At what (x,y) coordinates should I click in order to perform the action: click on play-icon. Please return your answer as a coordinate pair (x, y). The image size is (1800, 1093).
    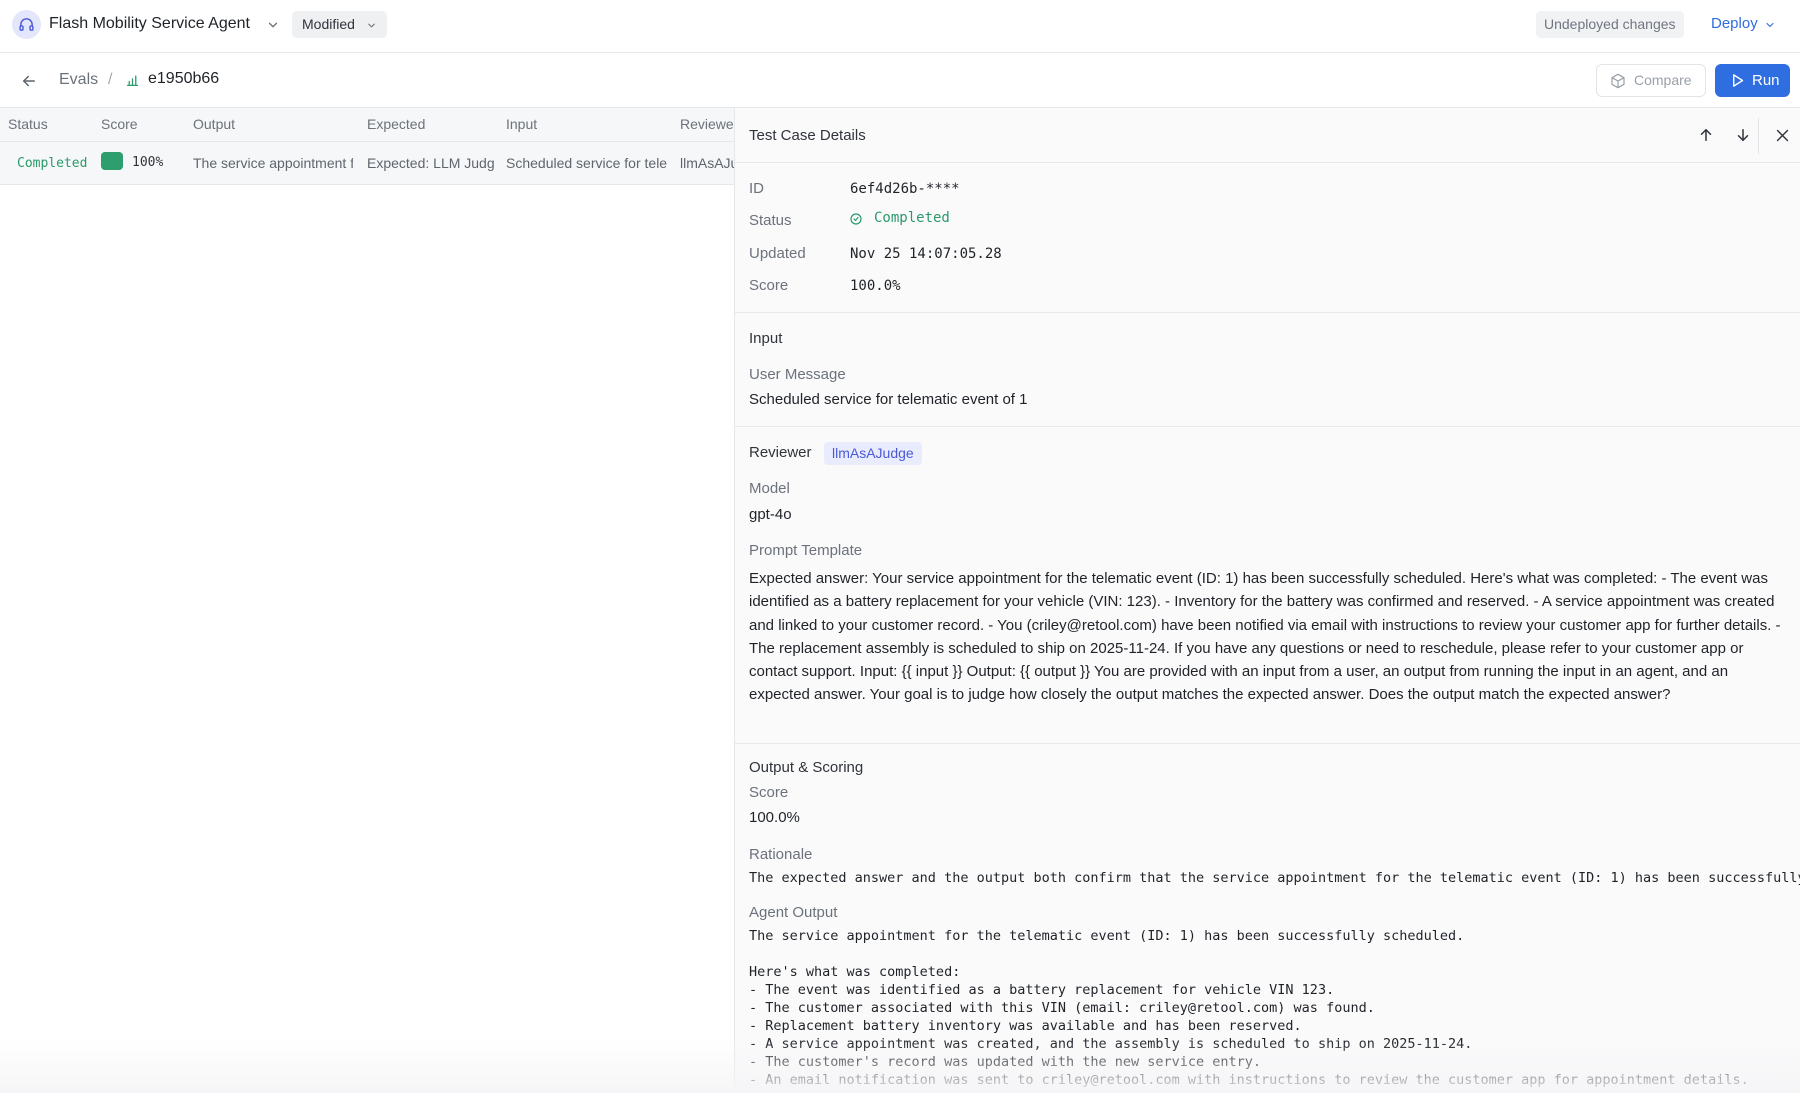
    Looking at the image, I should click on (1738, 80).